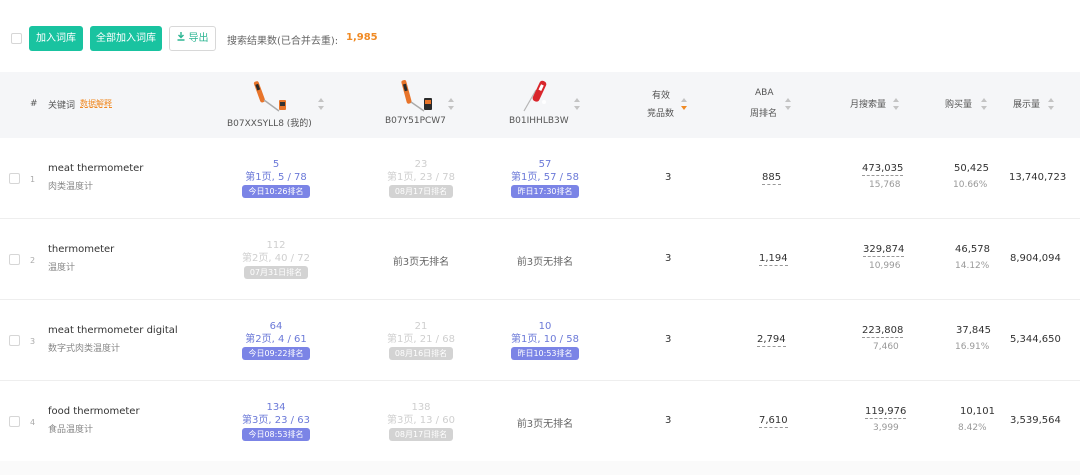 The image size is (1080, 475). Describe the element at coordinates (539, 121) in the screenshot. I see `asin-3-label: B01IHHLB3W` at that location.